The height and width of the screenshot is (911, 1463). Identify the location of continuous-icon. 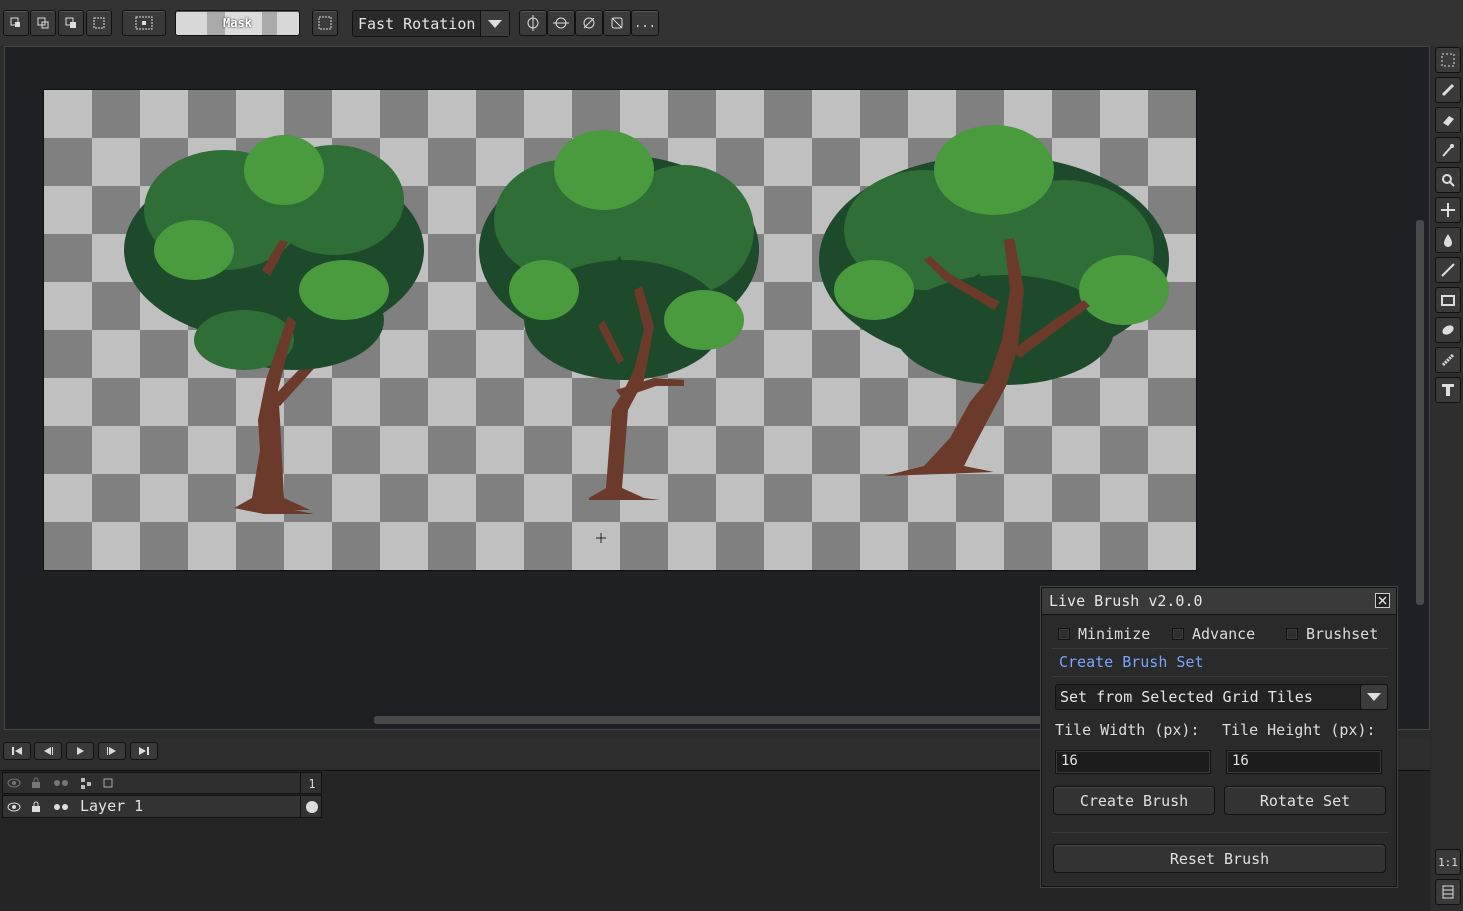
(61, 807).